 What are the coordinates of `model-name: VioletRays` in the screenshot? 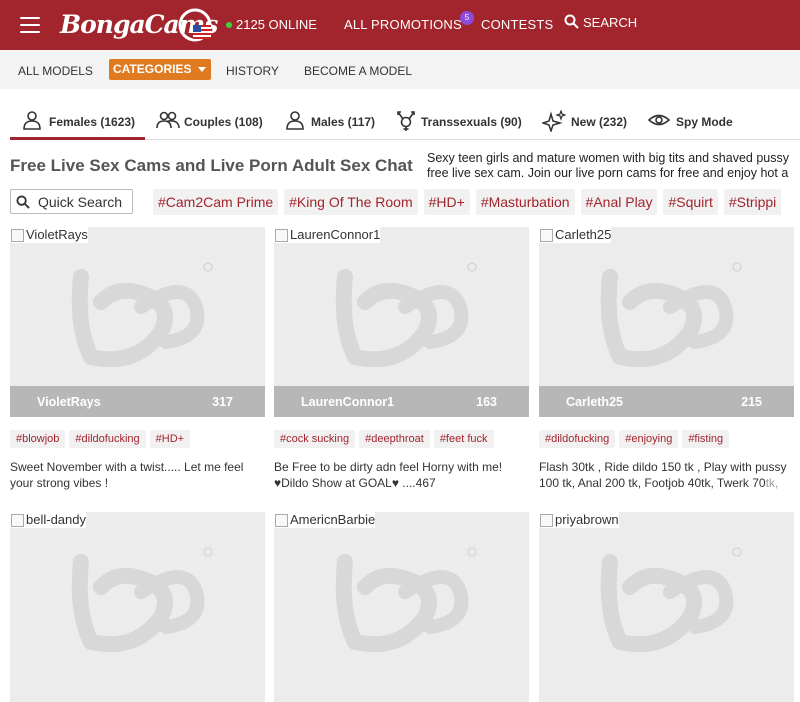 It's located at (69, 402).